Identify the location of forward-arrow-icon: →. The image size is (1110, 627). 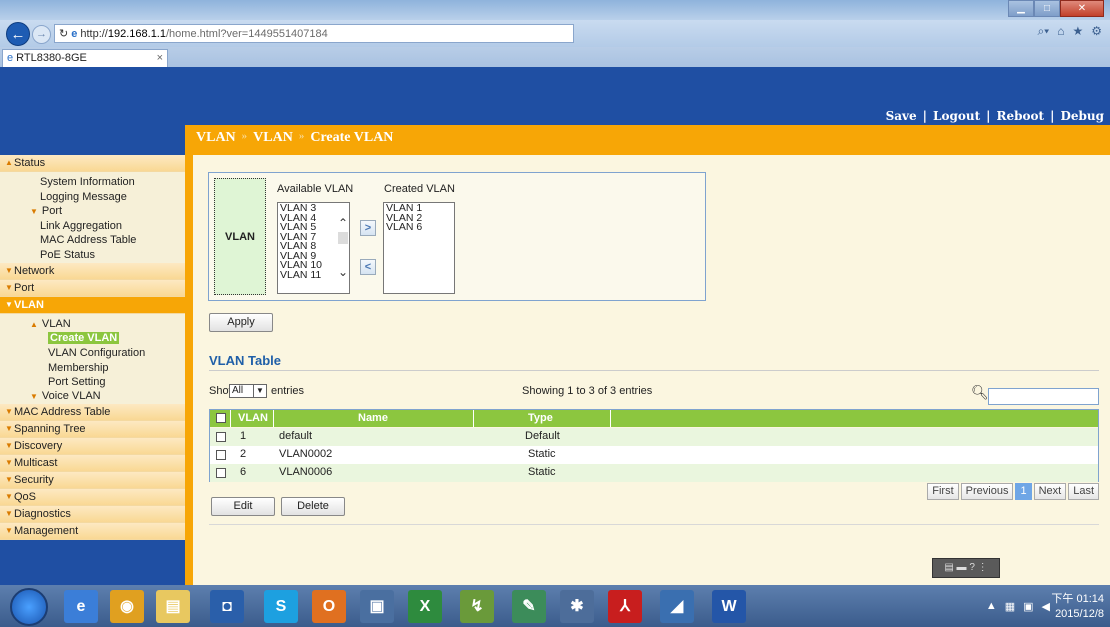
(41, 34).